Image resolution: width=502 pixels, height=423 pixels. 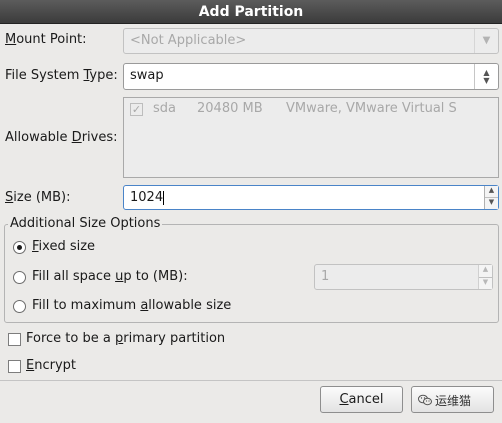 What do you see at coordinates (61, 75) in the screenshot?
I see `fs-type-label: File System Type:` at bounding box center [61, 75].